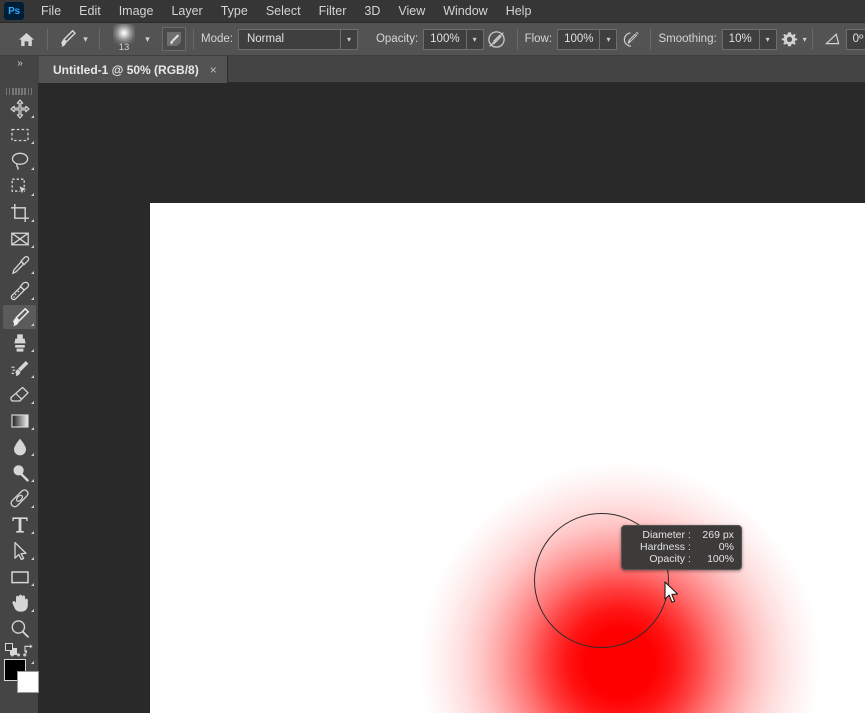 This screenshot has height=713, width=865. I want to click on gear-icon, so click(789, 38).